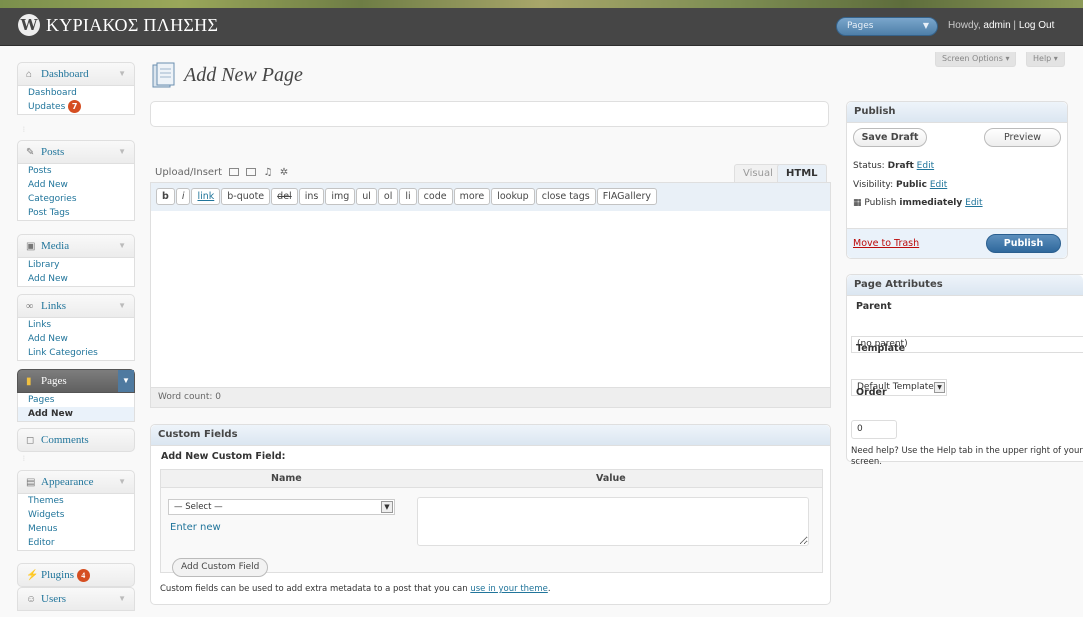 This screenshot has height=617, width=1083. I want to click on site-title: ΚΥΡΙΑΚΟΣ ΠΛΗΣΗΣ, so click(132, 25).